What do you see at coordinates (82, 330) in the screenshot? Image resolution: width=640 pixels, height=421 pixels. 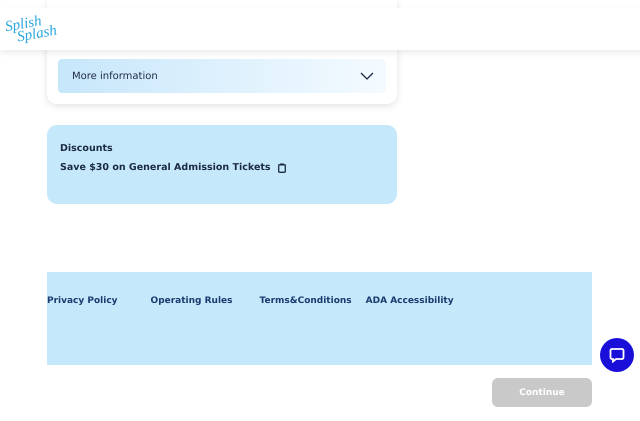 I see `footer-link: Privacy Policy` at bounding box center [82, 330].